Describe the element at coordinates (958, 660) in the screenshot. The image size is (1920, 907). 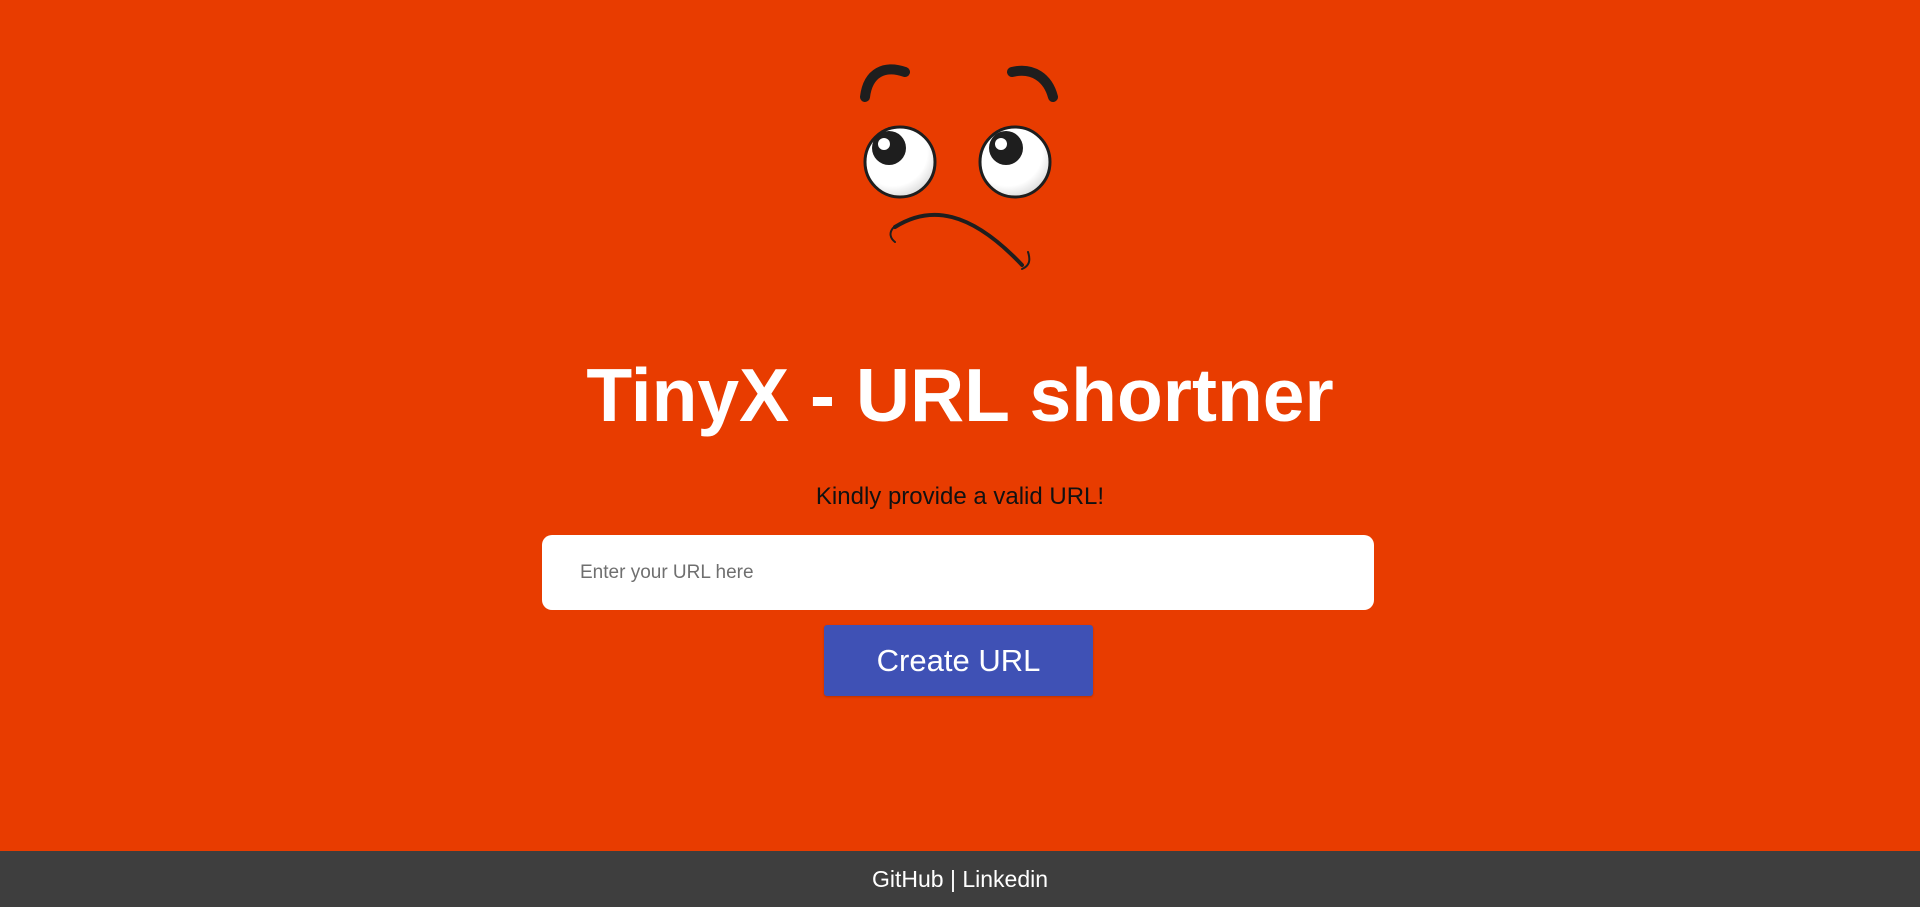
I see `create-url-button: Create URL` at that location.